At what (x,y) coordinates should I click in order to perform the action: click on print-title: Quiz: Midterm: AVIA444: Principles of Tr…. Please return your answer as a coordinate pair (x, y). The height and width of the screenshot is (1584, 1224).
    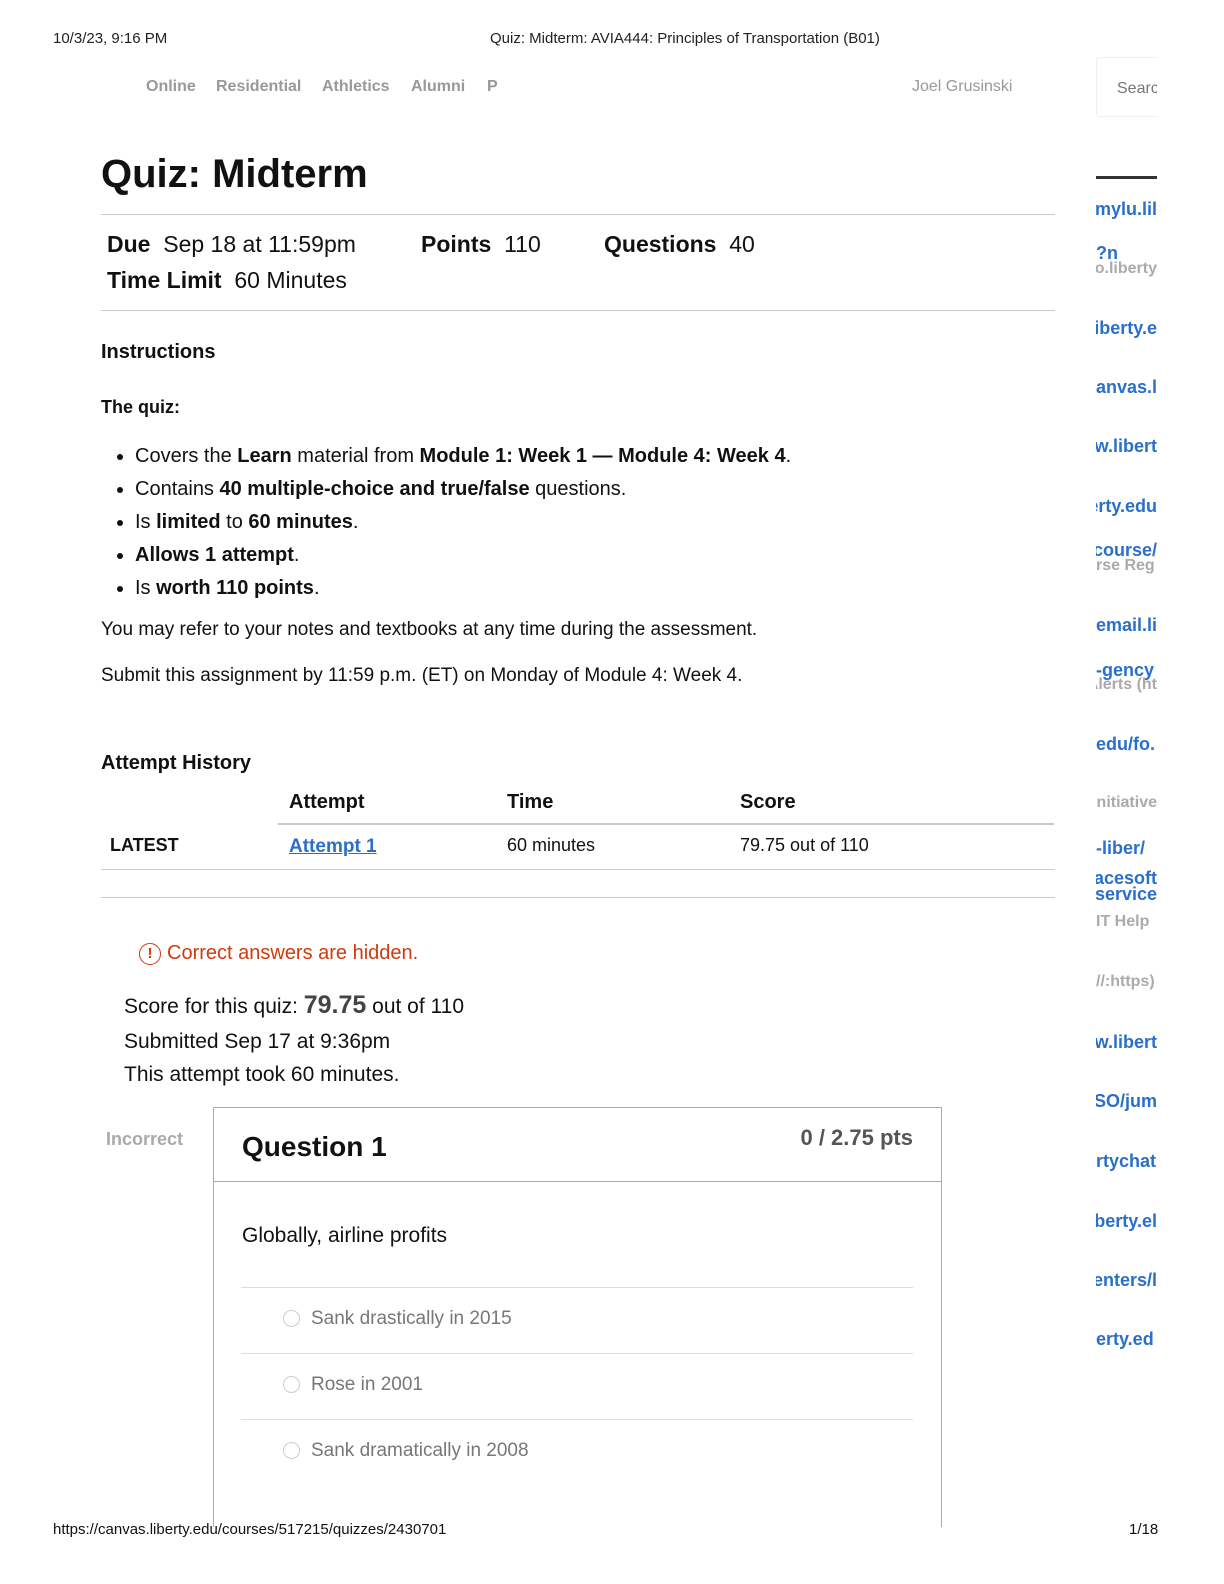
    Looking at the image, I should click on (685, 38).